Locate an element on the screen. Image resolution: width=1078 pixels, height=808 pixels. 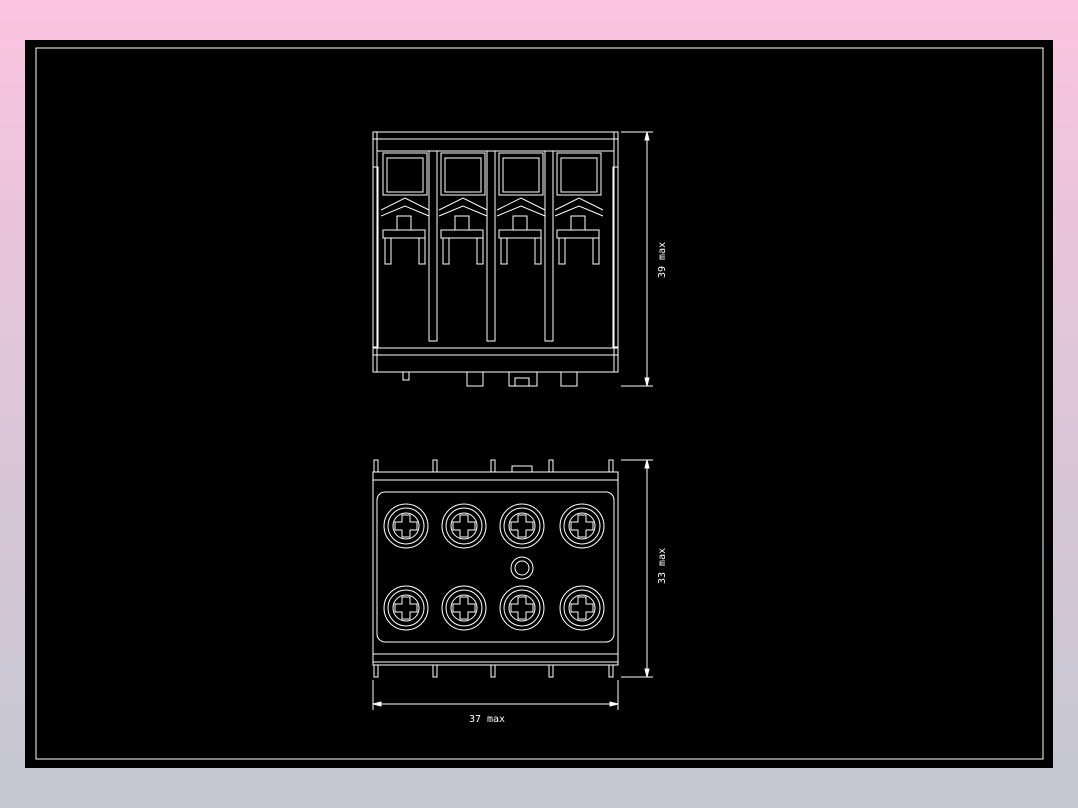
dimension-height-bottom: 33 max is located at coordinates (644, 568).